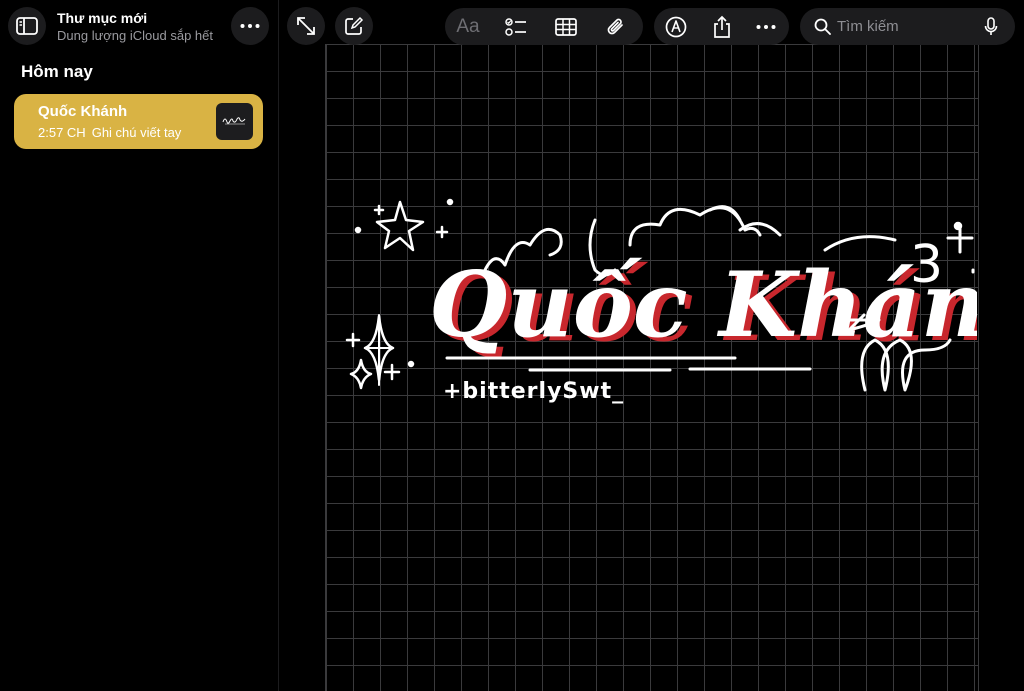 The width and height of the screenshot is (1024, 691). I want to click on note-more-button, so click(766, 26).